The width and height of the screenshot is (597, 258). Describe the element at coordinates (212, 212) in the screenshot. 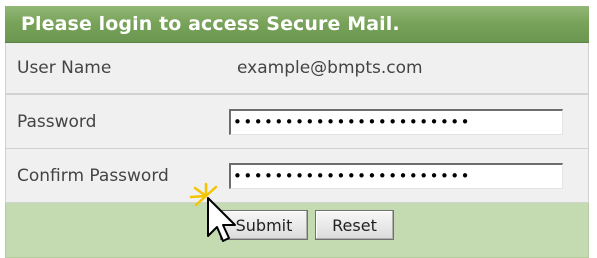

I see `cursor-icon` at that location.